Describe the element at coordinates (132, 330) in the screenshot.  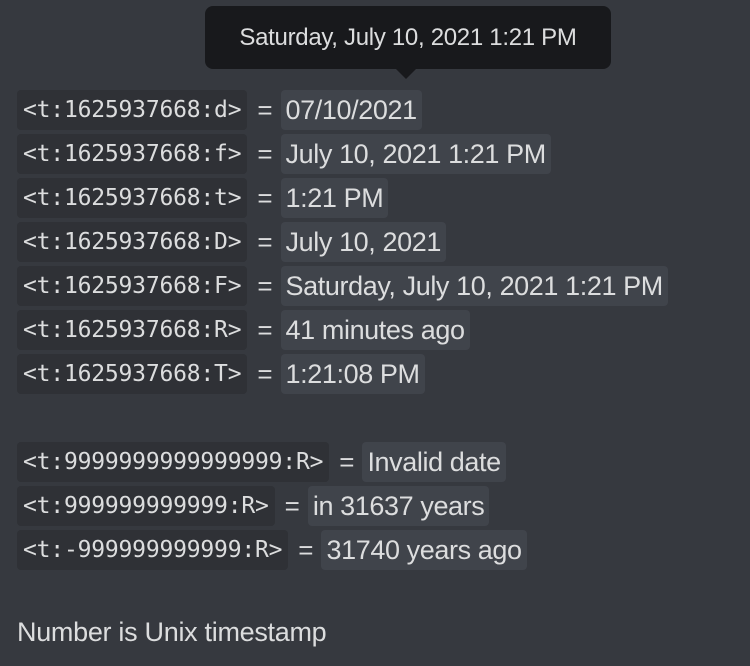
I see `inline-code: <t:1625937668:R>` at that location.